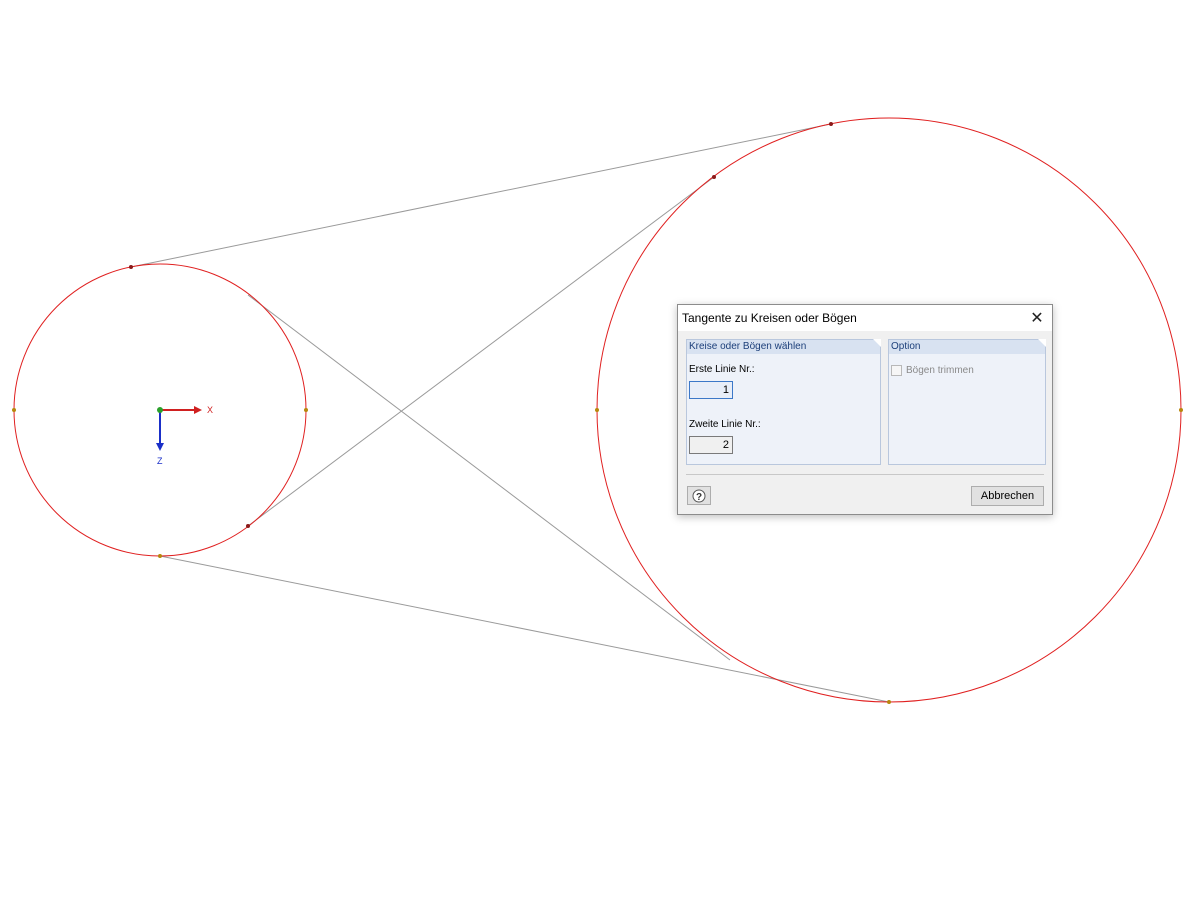  I want to click on second-line-input: 2, so click(711, 445).